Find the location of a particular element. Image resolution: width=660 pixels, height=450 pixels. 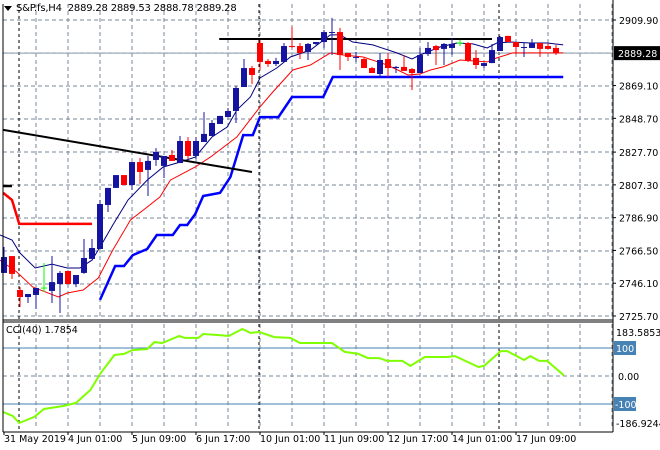

time-label: 5 Jun 09:00 is located at coordinates (159, 439).